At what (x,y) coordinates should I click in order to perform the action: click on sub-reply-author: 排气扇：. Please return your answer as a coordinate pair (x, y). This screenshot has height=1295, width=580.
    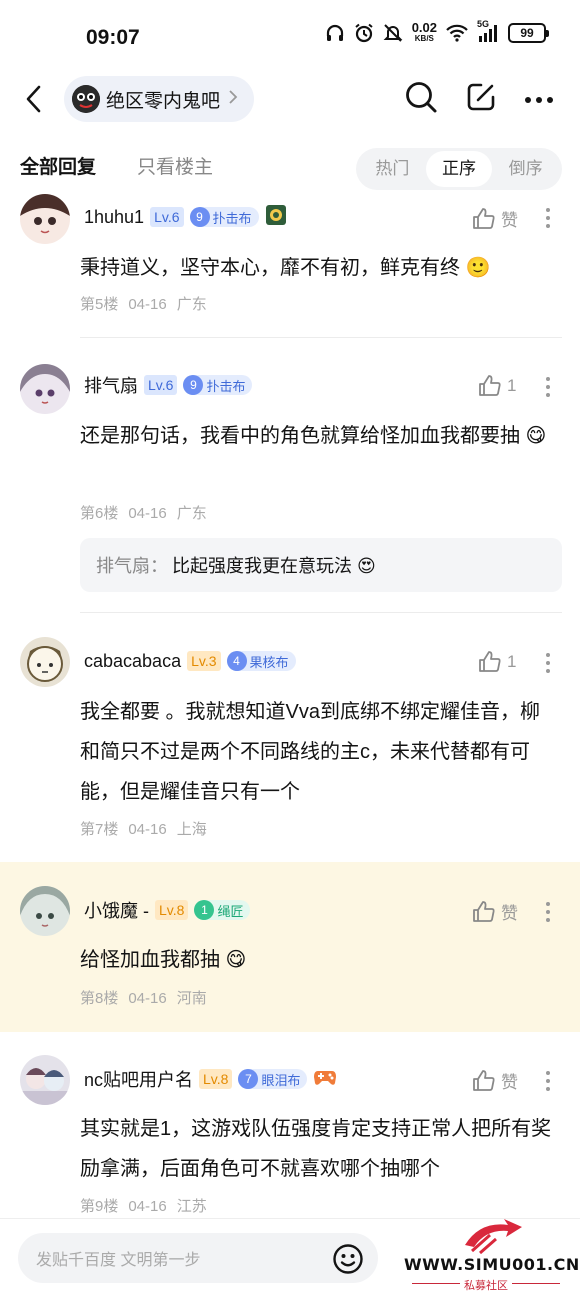
    Looking at the image, I should click on (132, 565).